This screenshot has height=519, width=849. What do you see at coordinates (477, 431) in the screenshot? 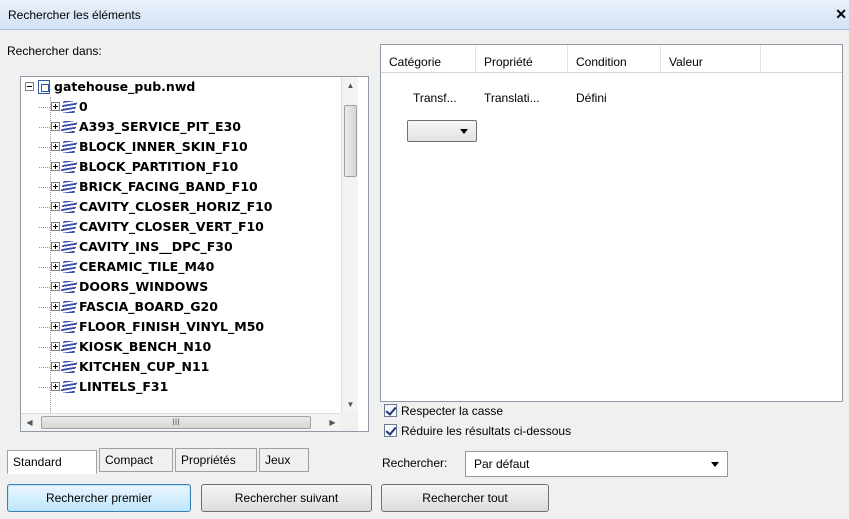
I see `prune-below-option: Réduire les résultats ci-dessous` at bounding box center [477, 431].